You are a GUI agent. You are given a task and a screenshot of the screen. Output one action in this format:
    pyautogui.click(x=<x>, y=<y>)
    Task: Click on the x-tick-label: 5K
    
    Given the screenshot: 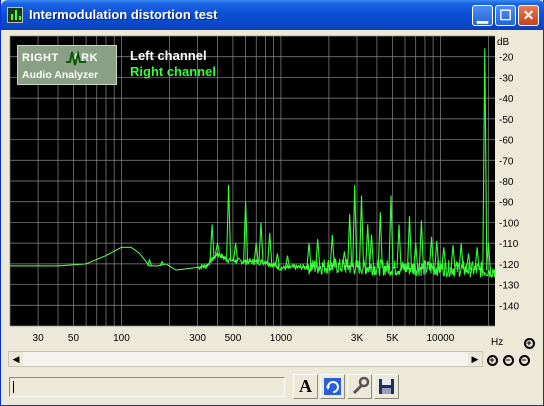 What is the action you would take?
    pyautogui.click(x=392, y=338)
    